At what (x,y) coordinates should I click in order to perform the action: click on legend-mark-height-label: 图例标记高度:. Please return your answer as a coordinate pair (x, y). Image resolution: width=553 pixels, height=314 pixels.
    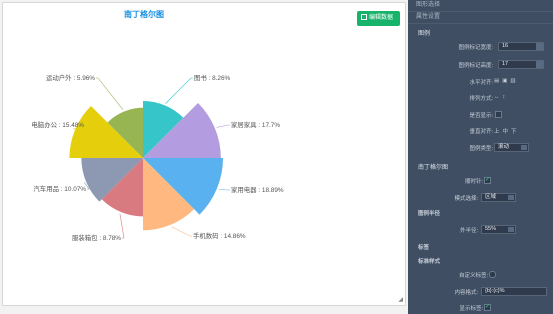
    Looking at the image, I should click on (475, 66).